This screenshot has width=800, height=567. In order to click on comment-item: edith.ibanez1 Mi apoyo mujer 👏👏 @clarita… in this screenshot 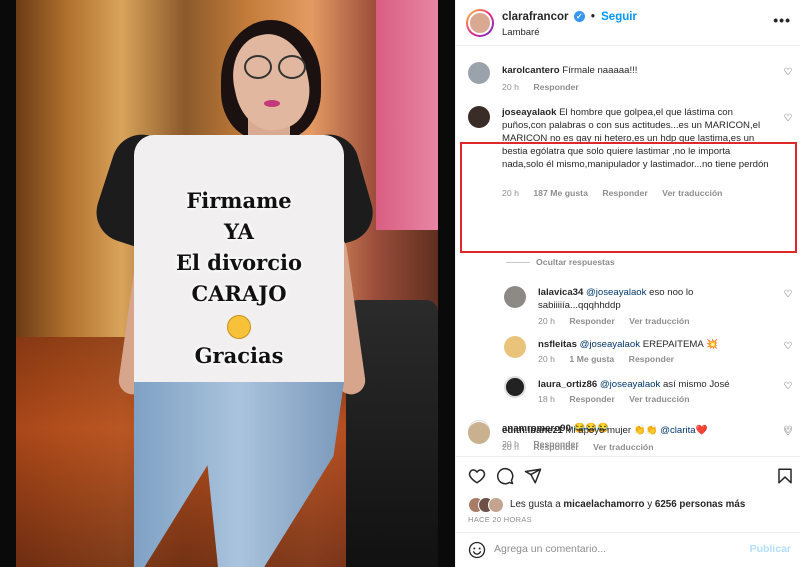, I will do `click(628, 437)`.